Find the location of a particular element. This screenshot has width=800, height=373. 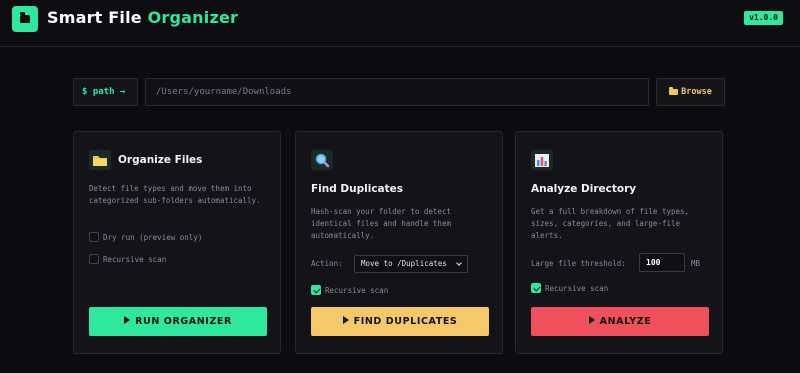

browse-button: Browse is located at coordinates (690, 92).